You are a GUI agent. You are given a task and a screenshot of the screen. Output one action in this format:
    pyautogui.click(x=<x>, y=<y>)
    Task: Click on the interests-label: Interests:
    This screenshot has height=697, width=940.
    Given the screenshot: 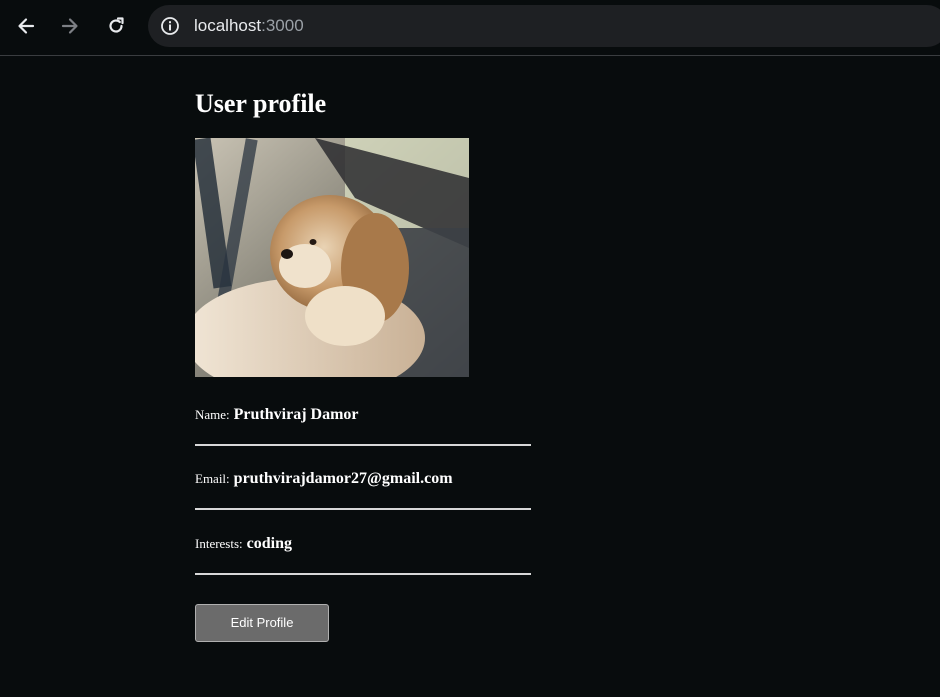 What is the action you would take?
    pyautogui.click(x=219, y=543)
    